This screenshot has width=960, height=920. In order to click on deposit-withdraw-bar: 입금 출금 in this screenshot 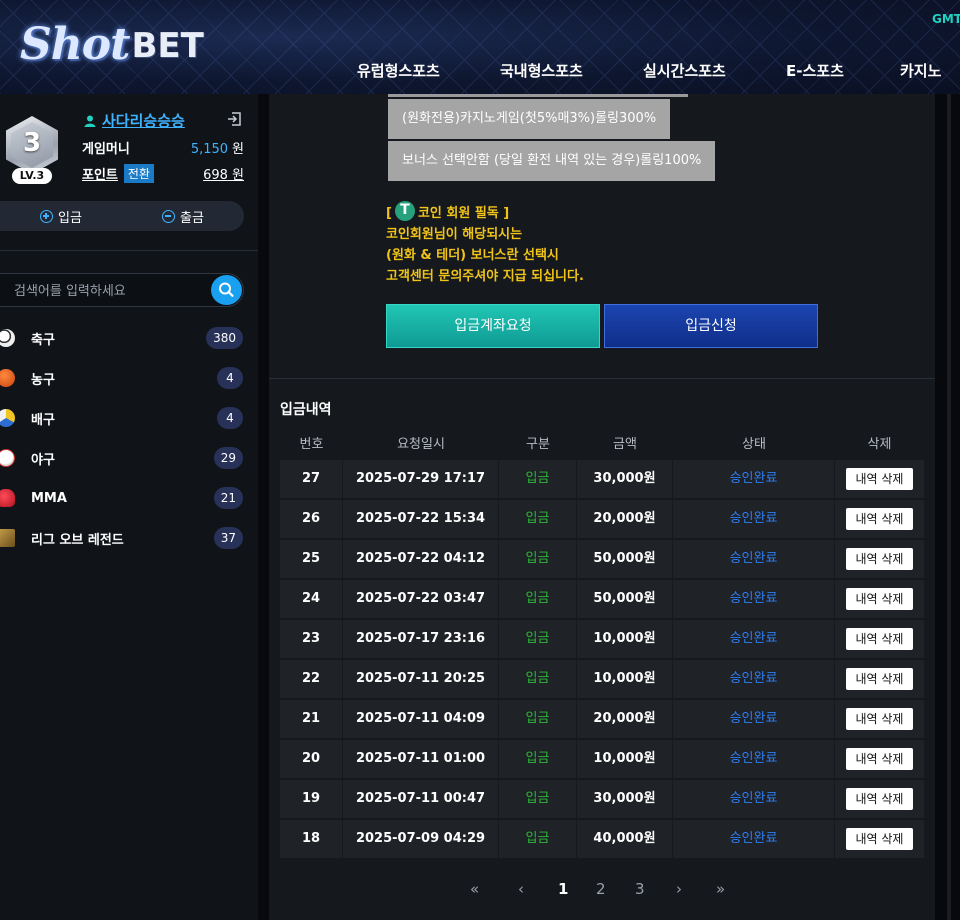, I will do `click(122, 216)`.